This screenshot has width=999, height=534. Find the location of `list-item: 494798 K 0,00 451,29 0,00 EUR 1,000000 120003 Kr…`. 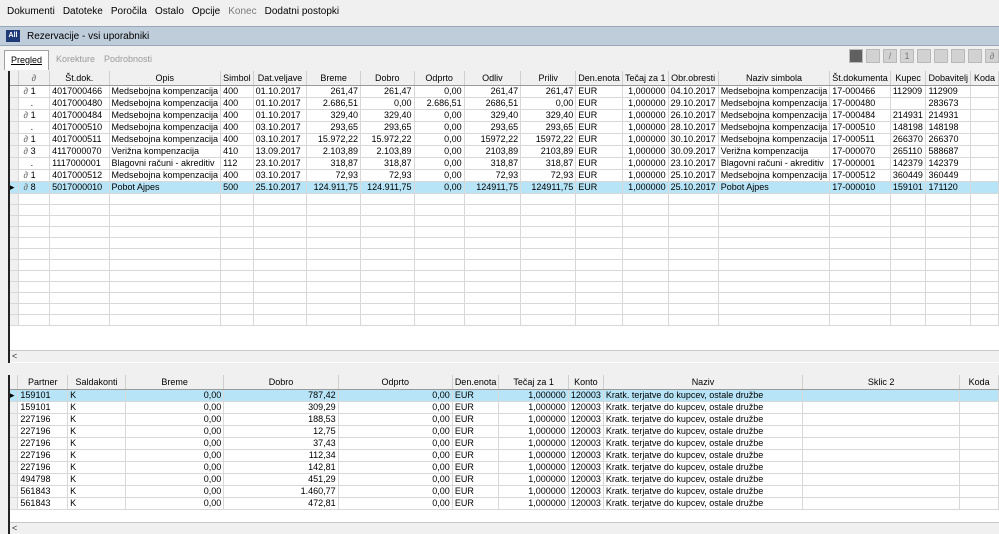

list-item: 494798 K 0,00 451,29 0,00 EUR 1,000000 120003 Kr… is located at coordinates (504, 479).